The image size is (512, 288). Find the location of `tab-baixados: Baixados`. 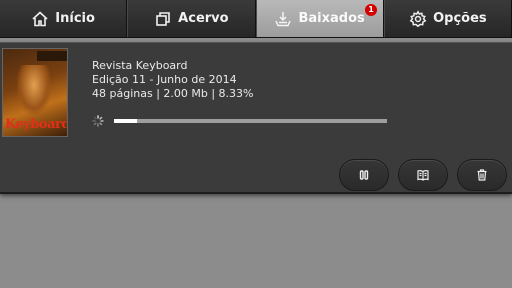

tab-baixados: Baixados is located at coordinates (319, 18).